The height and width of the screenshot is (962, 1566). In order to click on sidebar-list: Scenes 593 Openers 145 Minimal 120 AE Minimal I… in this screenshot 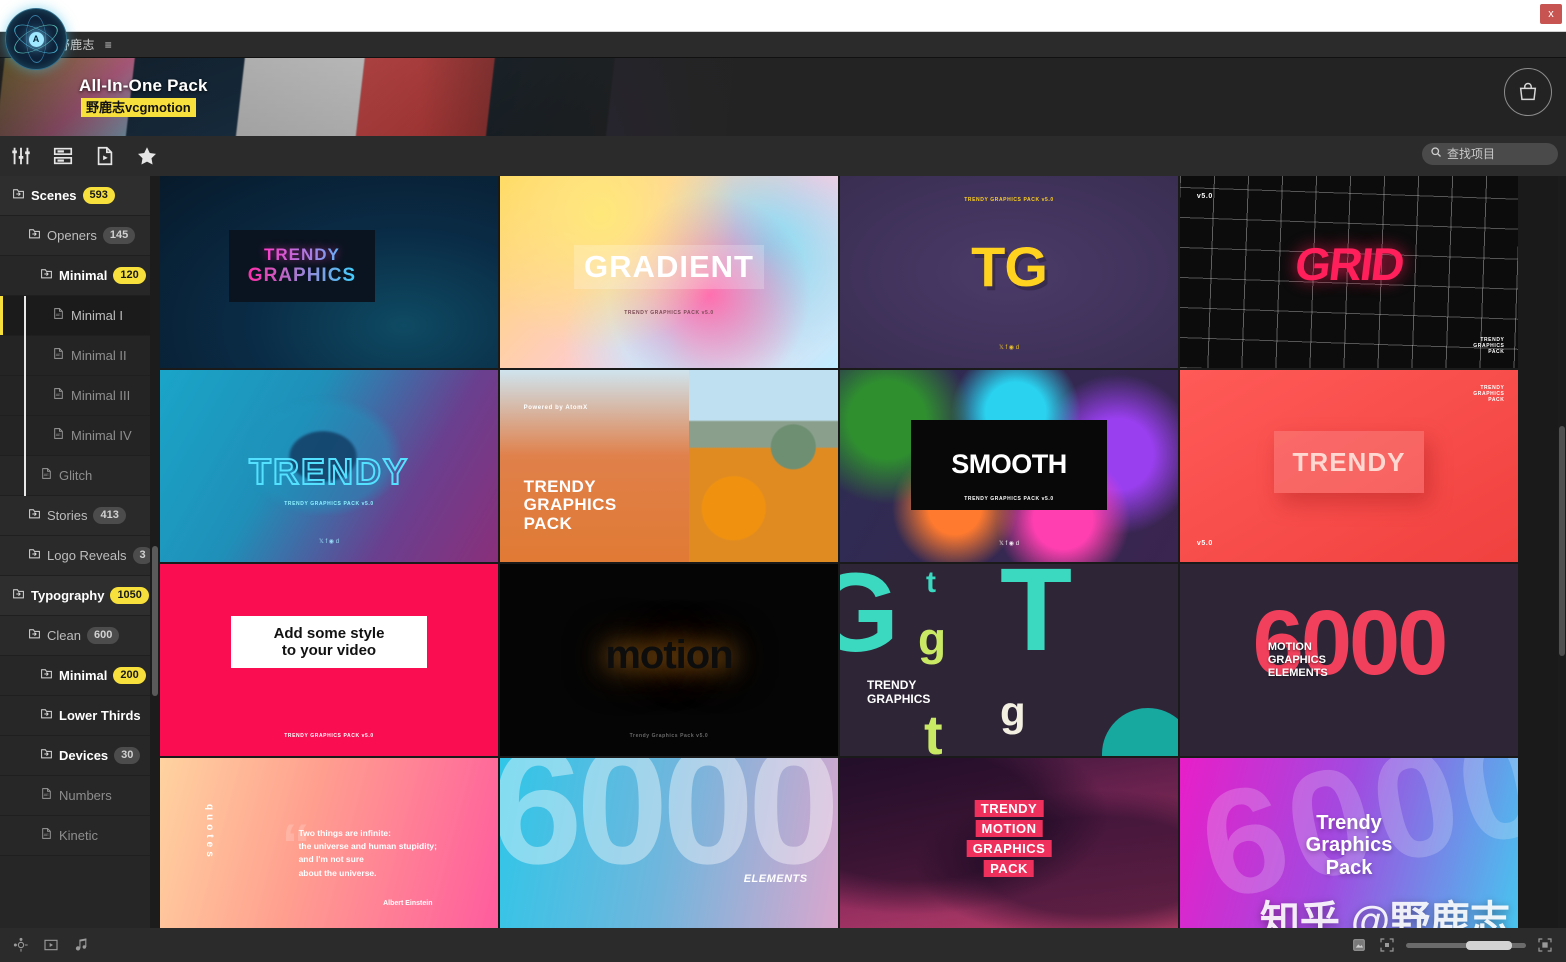, I will do `click(80, 516)`.